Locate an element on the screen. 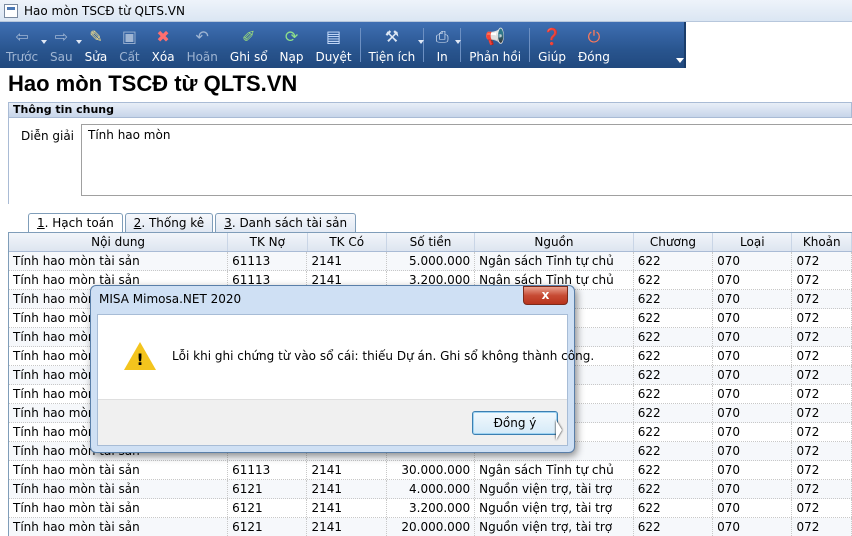  column-header-debit: TK Nợ is located at coordinates (268, 242).